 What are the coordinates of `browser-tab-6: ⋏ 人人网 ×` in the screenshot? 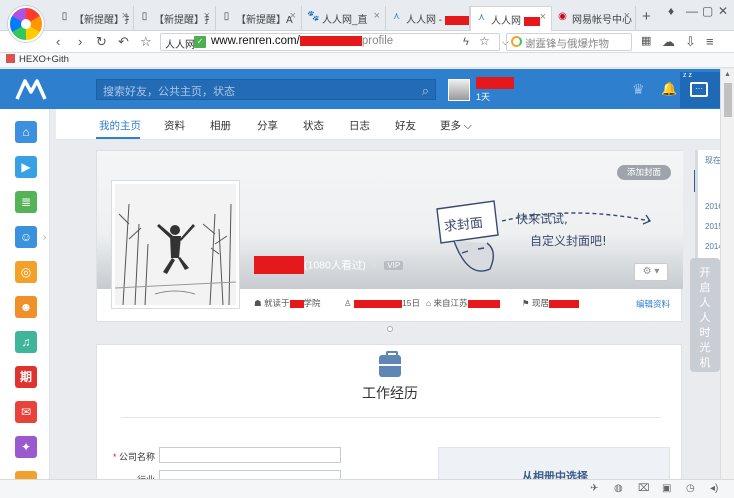 It's located at (511, 19).